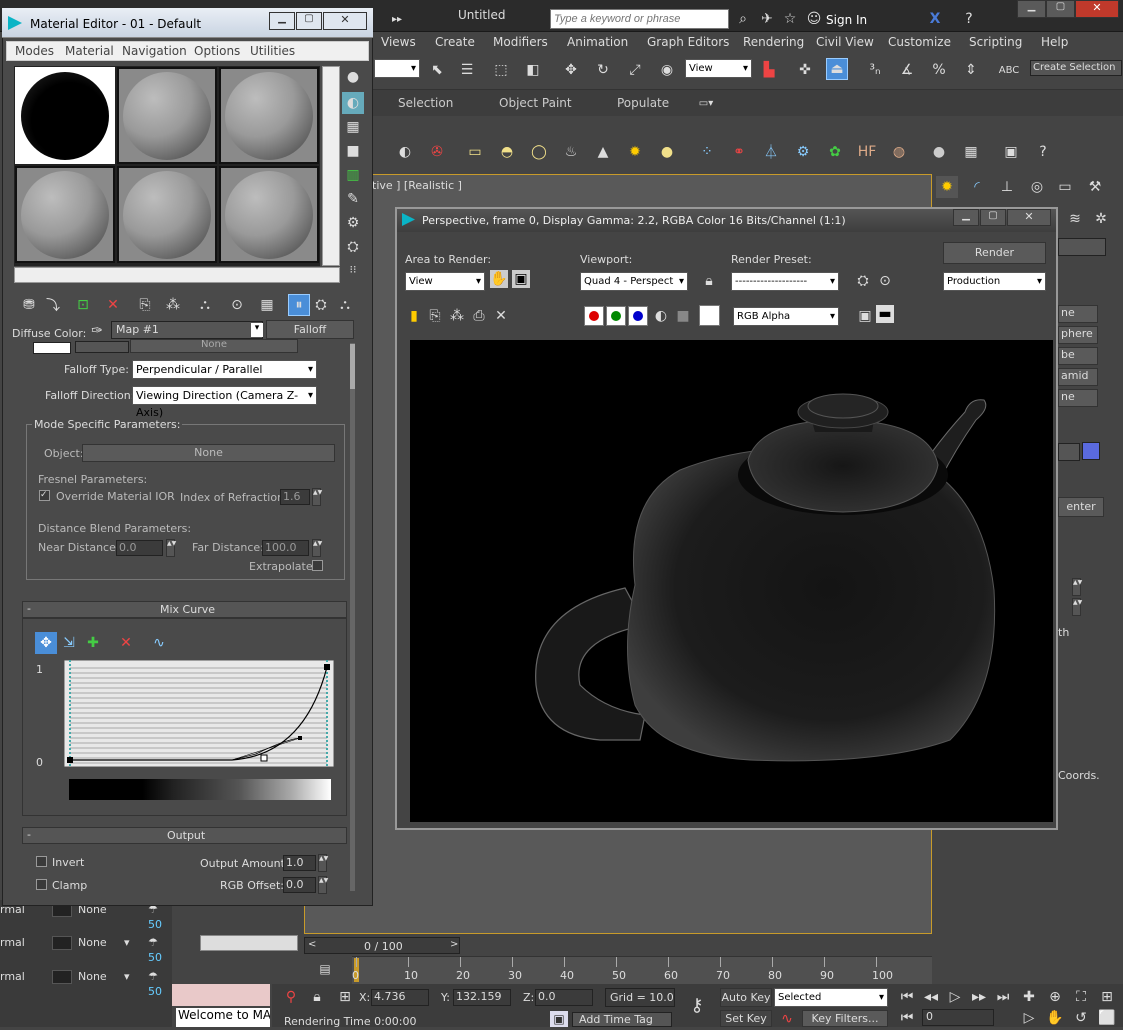 Image resolution: width=1123 pixels, height=1030 pixels. Describe the element at coordinates (786, 316) in the screenshot. I see `channel-display-dropdown: RGB Alpha` at that location.